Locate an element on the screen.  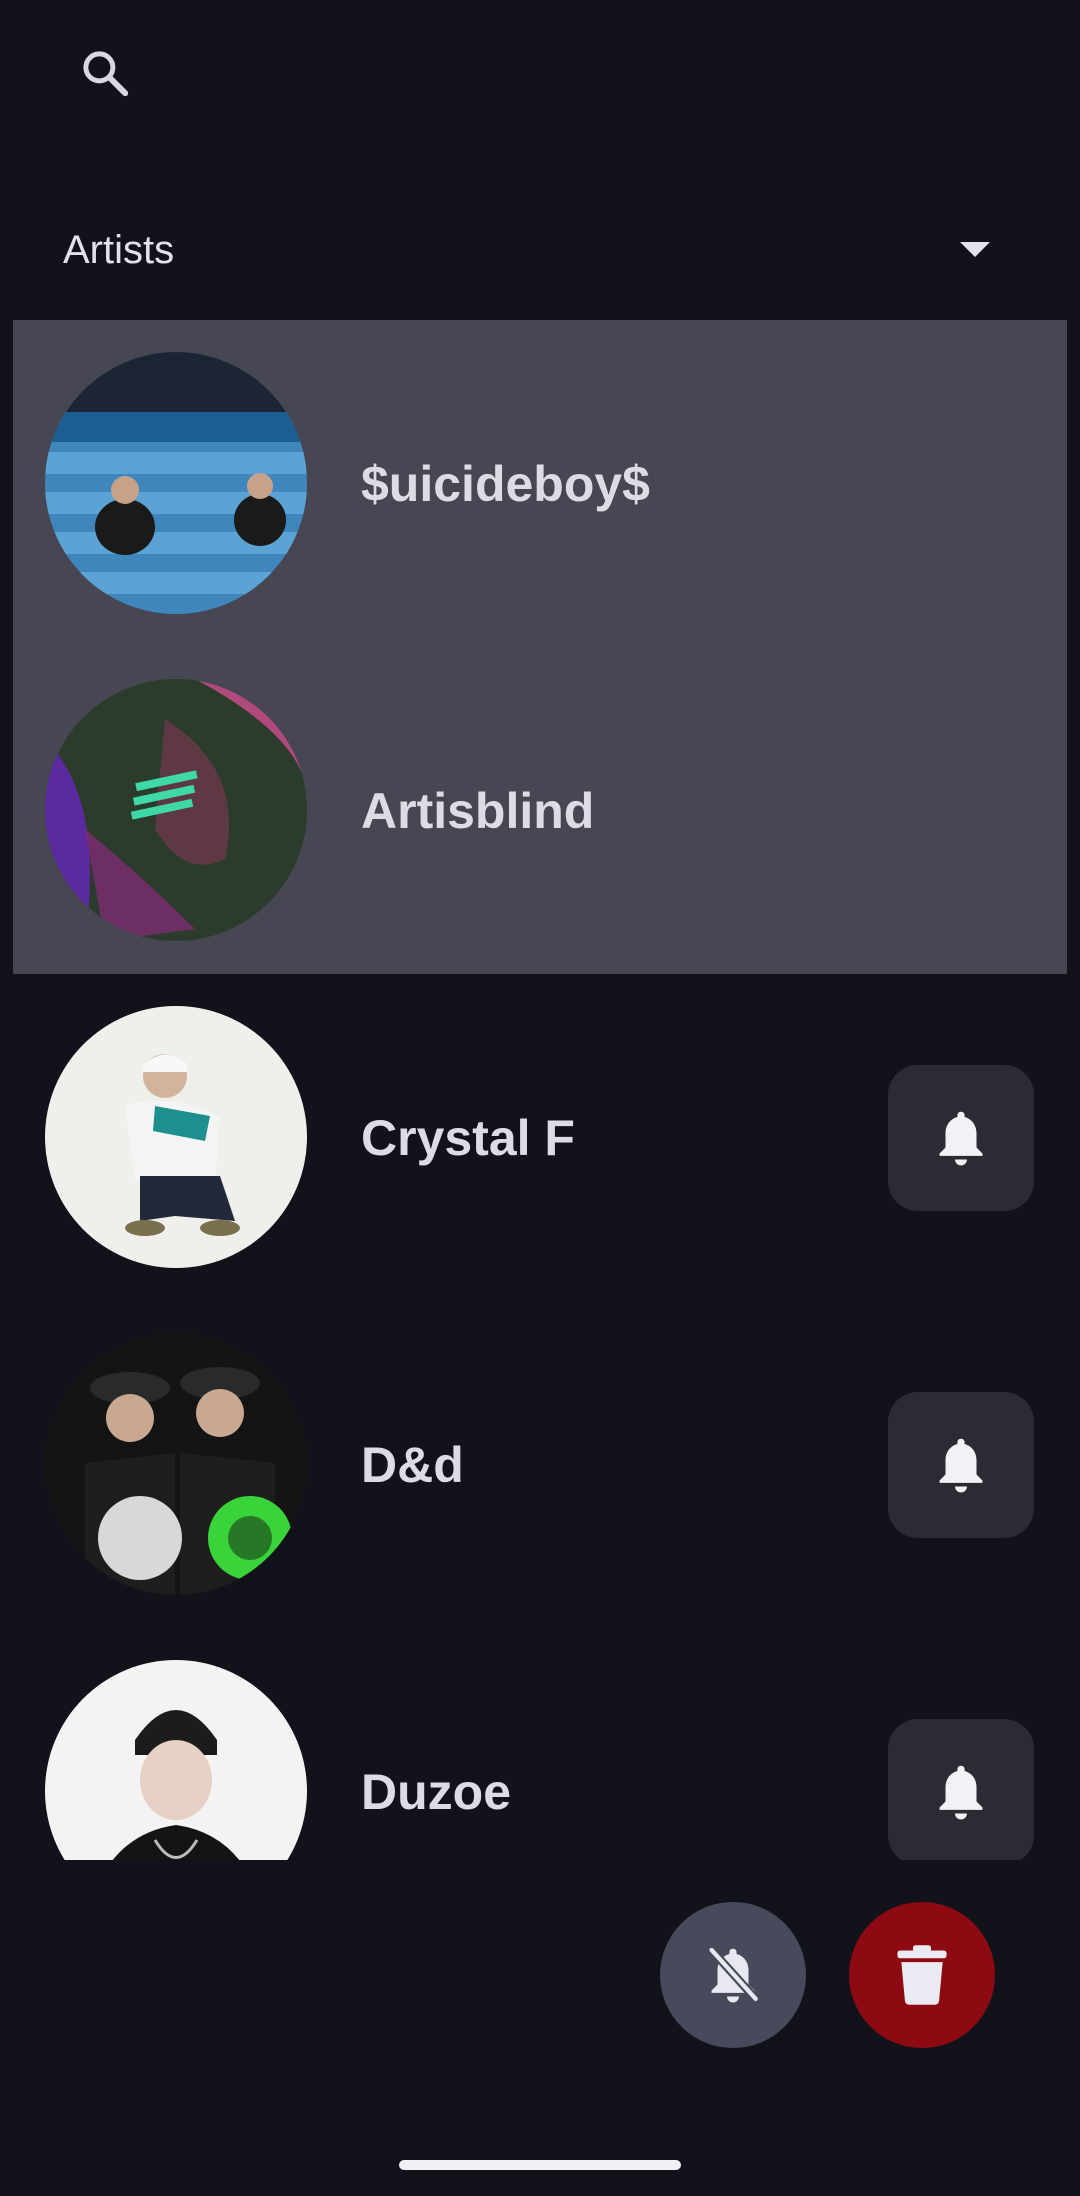
artist-row-artisblind: Artisblind is located at coordinates (540, 810).